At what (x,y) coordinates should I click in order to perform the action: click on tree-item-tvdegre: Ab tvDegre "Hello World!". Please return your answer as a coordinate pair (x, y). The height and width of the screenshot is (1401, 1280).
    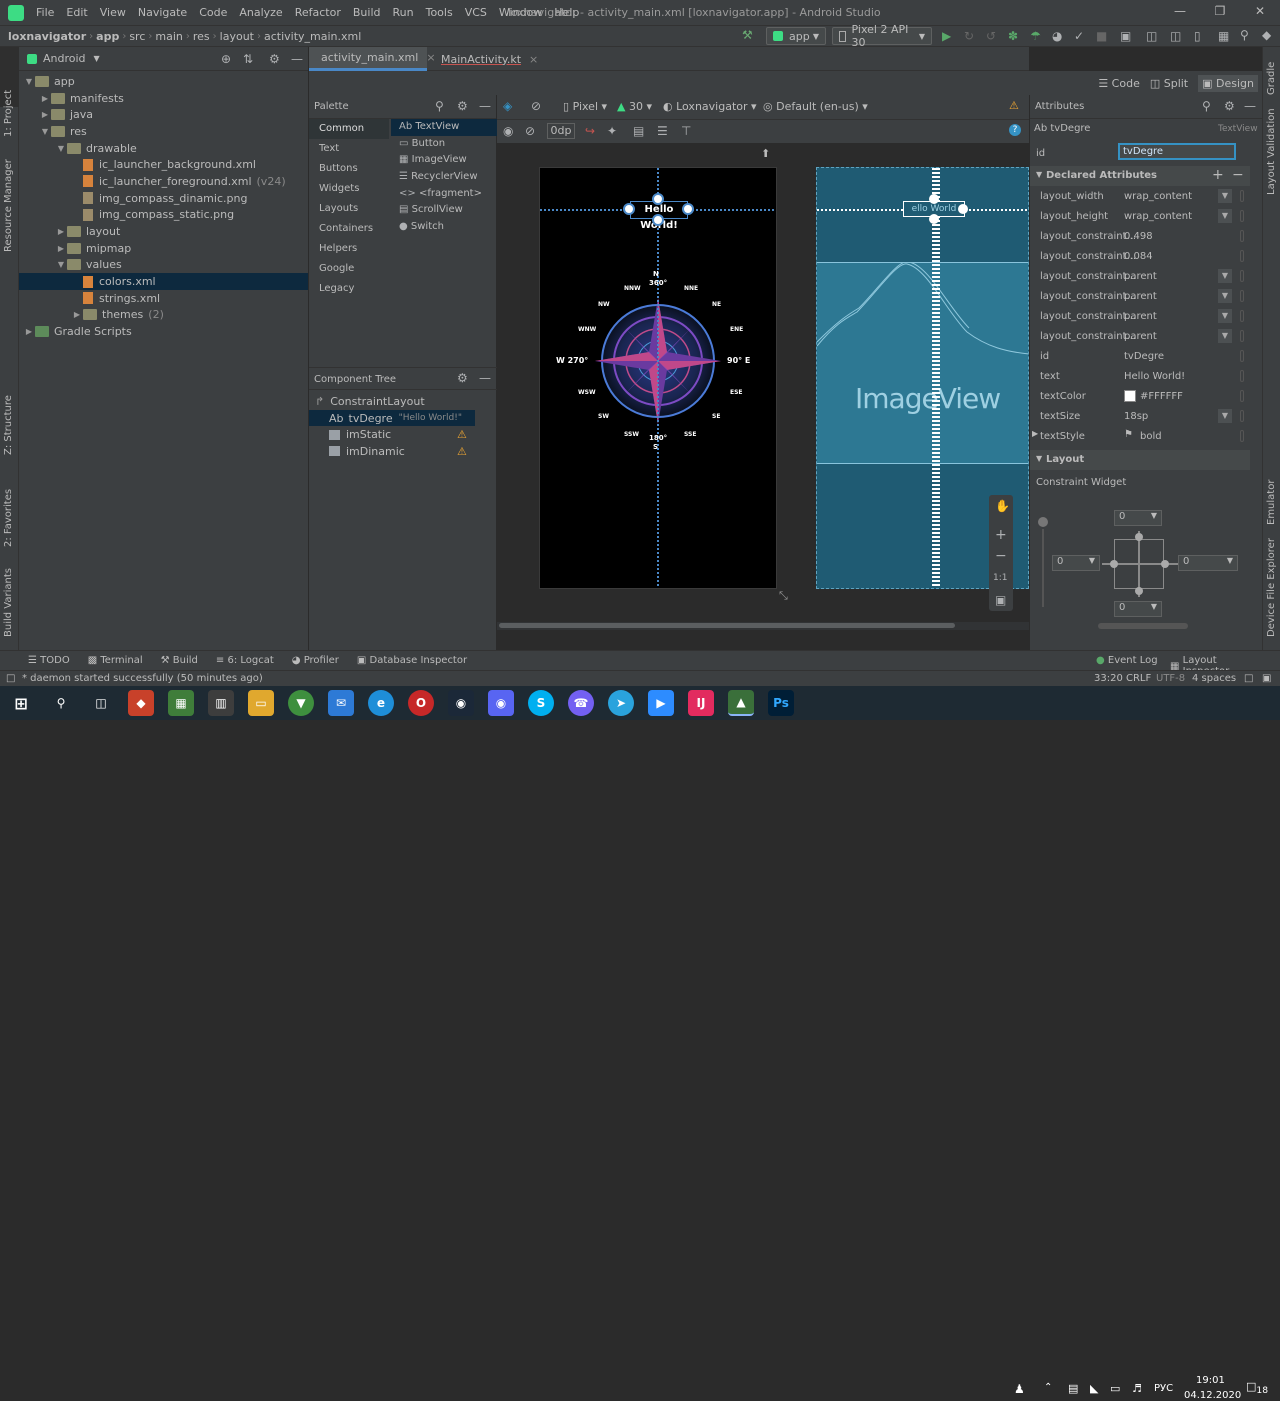
    Looking at the image, I should click on (392, 418).